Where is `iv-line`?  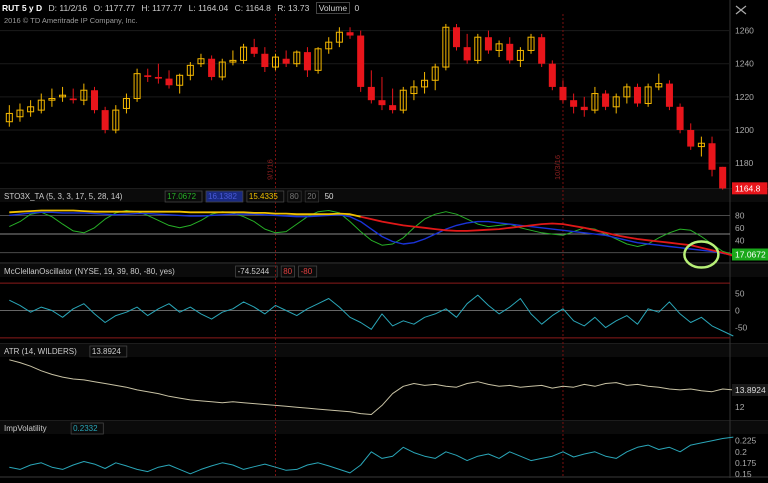 iv-line is located at coordinates (371, 455).